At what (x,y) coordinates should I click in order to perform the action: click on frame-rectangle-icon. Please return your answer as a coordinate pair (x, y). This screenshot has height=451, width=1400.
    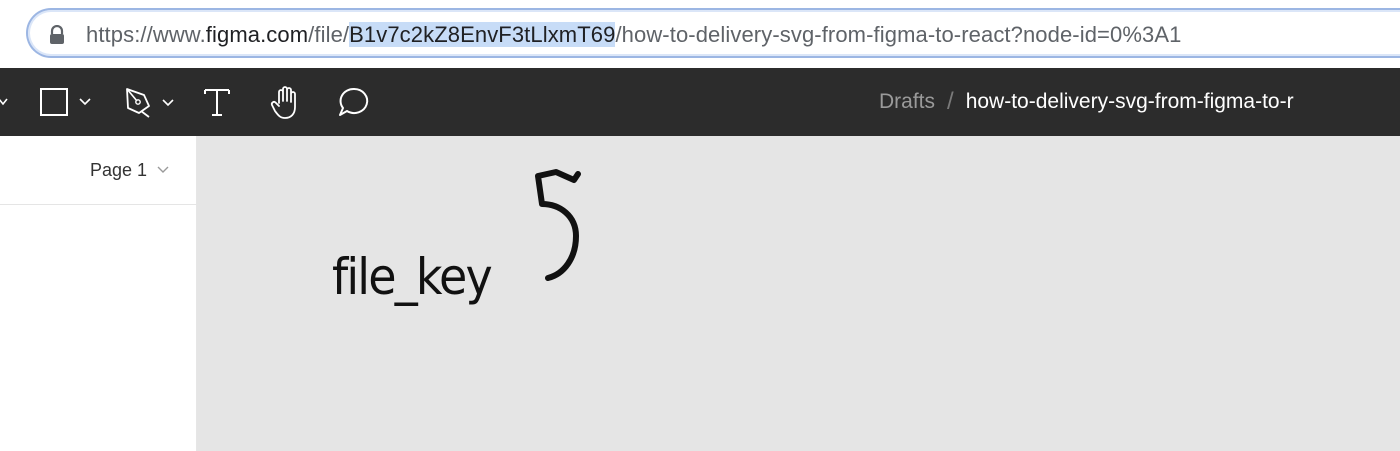
    Looking at the image, I should click on (65, 102).